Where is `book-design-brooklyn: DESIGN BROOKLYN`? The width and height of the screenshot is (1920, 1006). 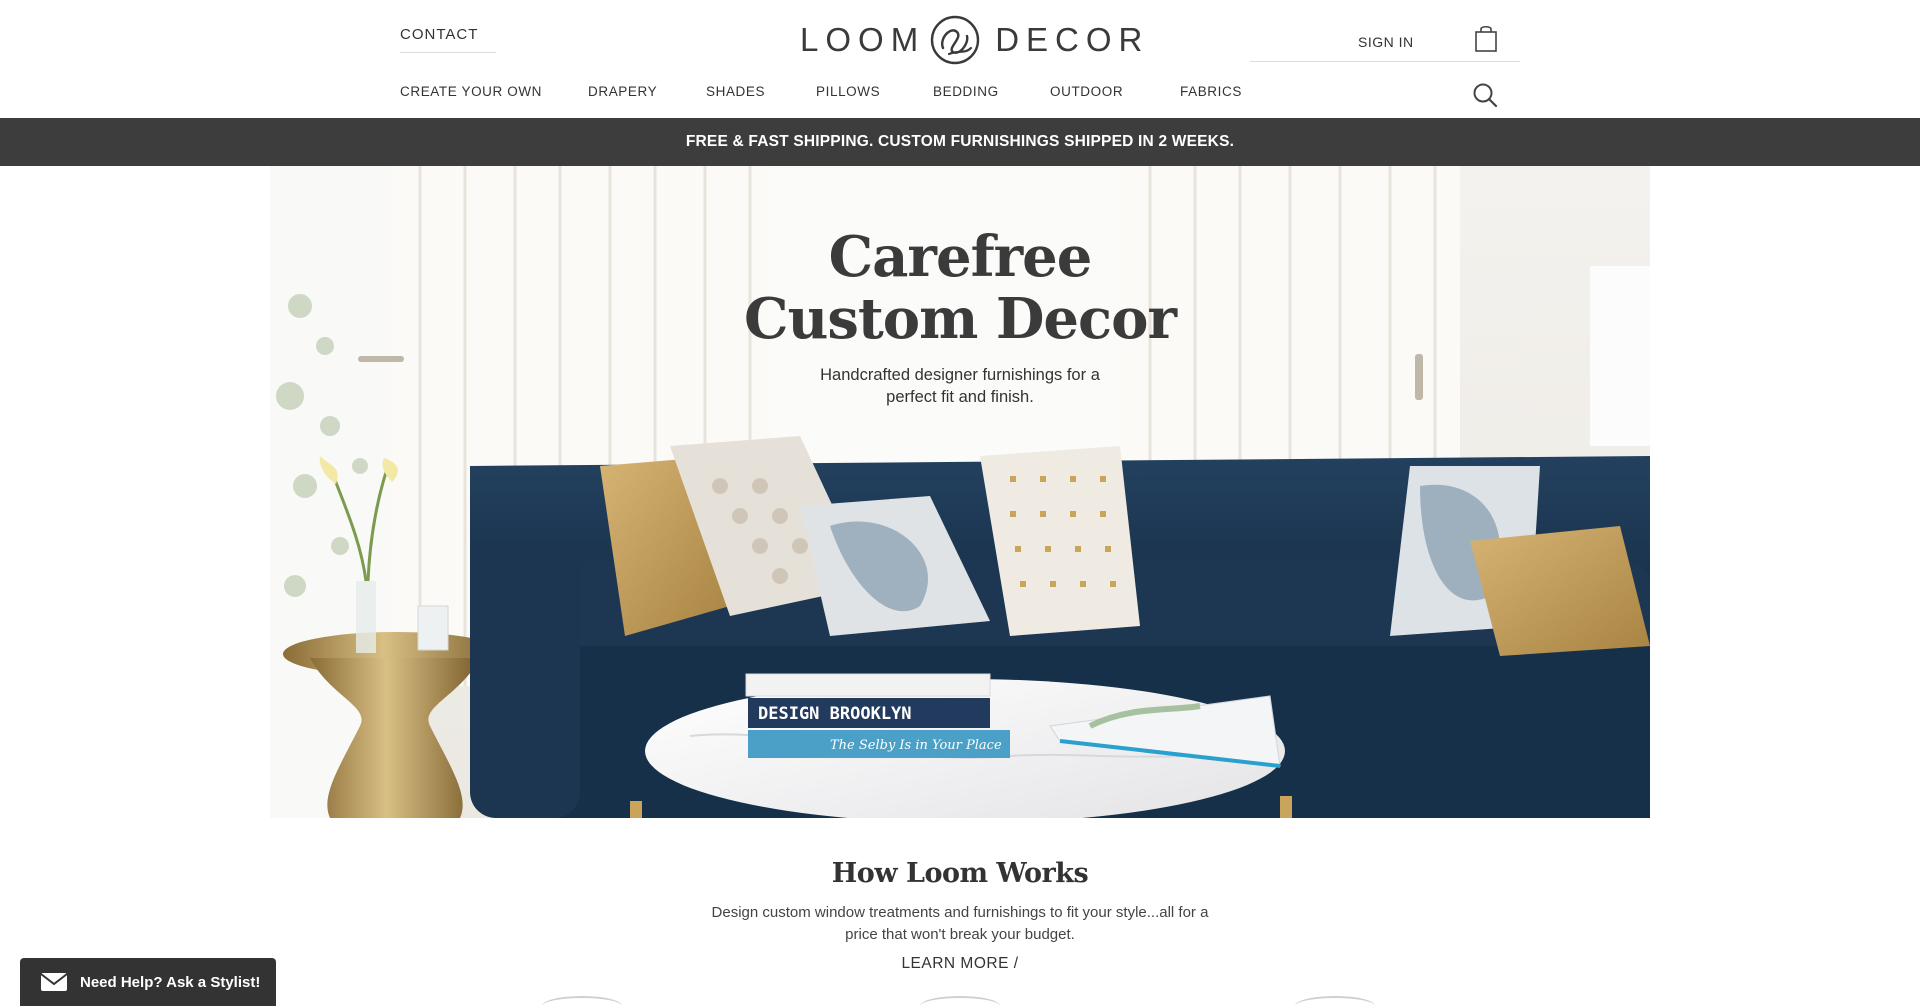
book-design-brooklyn: DESIGN BROOKLYN is located at coordinates (835, 714).